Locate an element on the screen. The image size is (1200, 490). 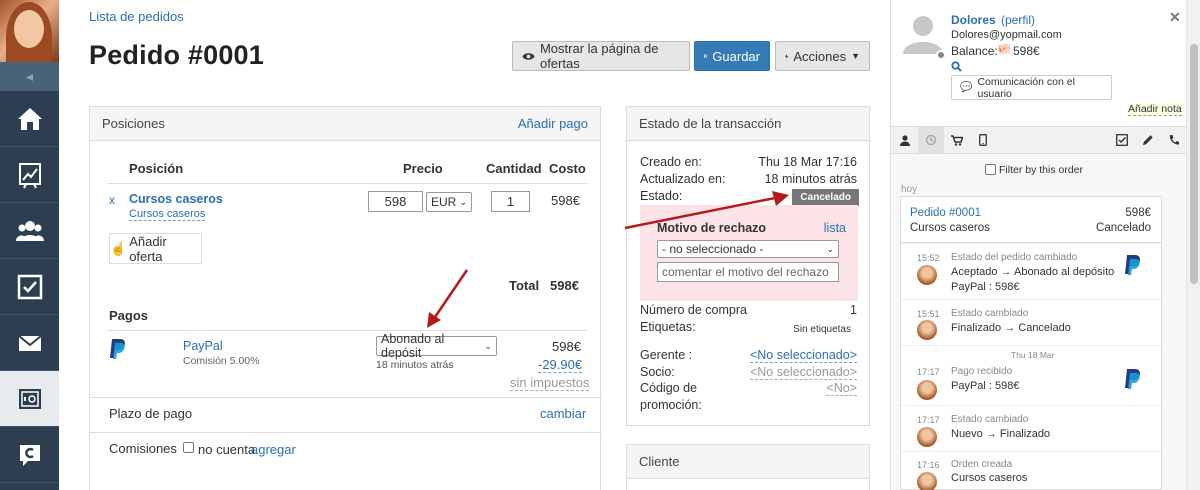
side-panel-scrollbar is located at coordinates (1193, 245).